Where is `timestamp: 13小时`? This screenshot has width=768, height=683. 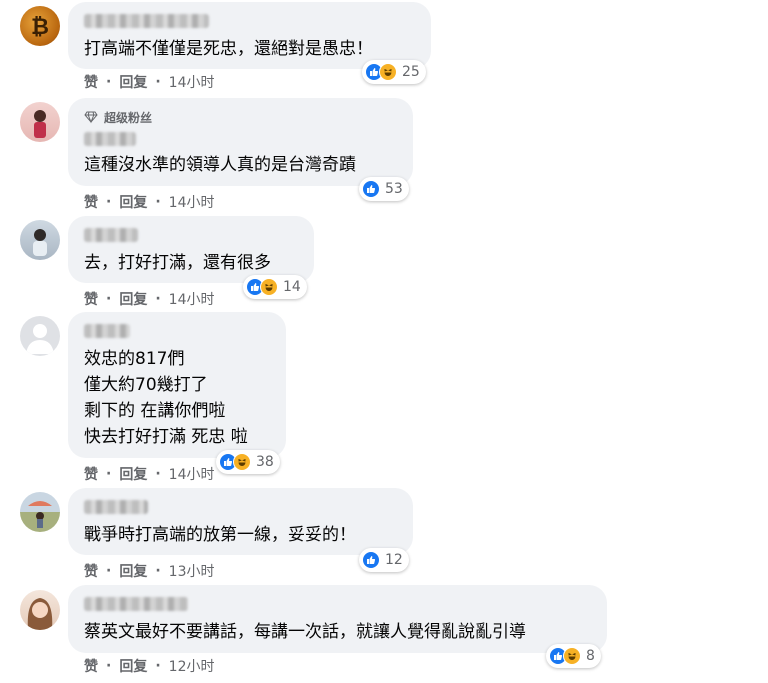
timestamp: 13小时 is located at coordinates (192, 571).